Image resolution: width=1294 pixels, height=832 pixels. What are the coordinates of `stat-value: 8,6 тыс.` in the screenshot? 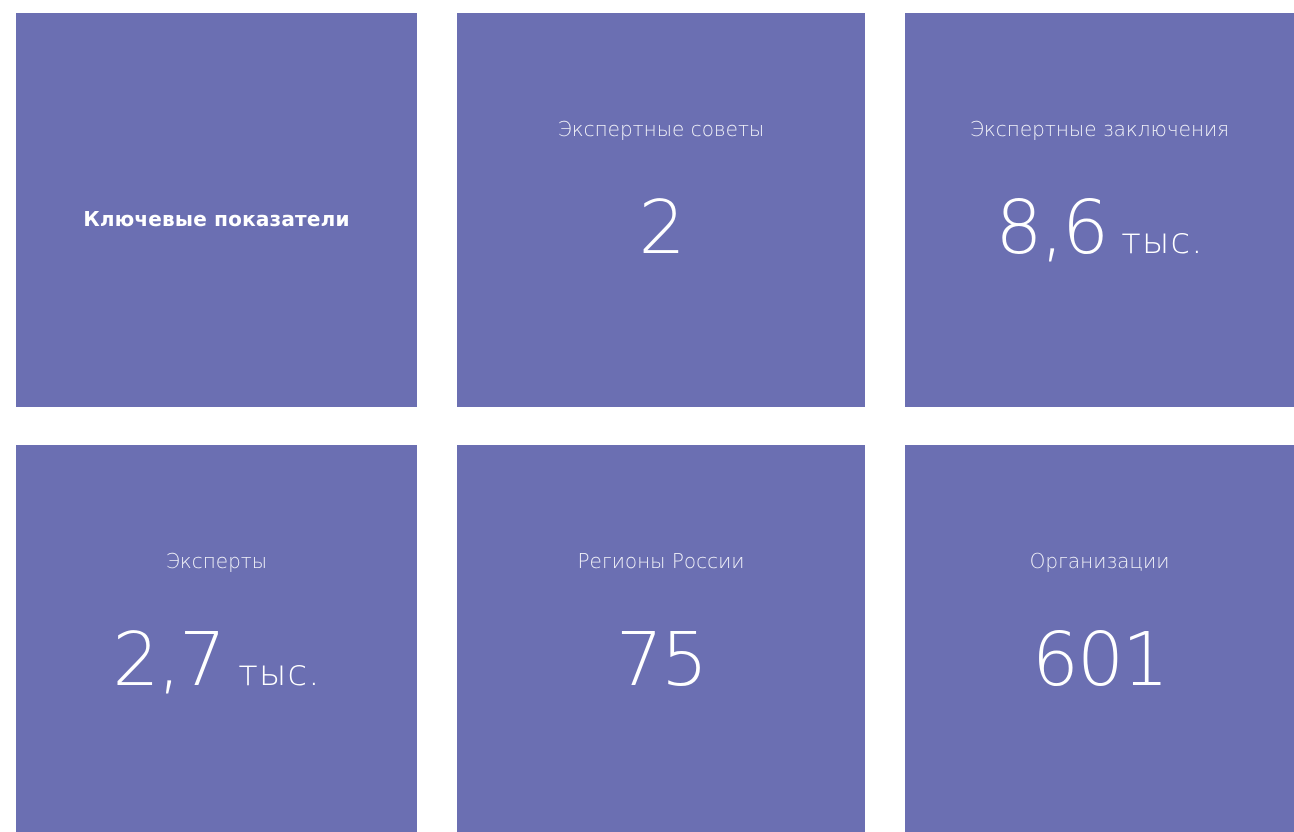 It's located at (1099, 238).